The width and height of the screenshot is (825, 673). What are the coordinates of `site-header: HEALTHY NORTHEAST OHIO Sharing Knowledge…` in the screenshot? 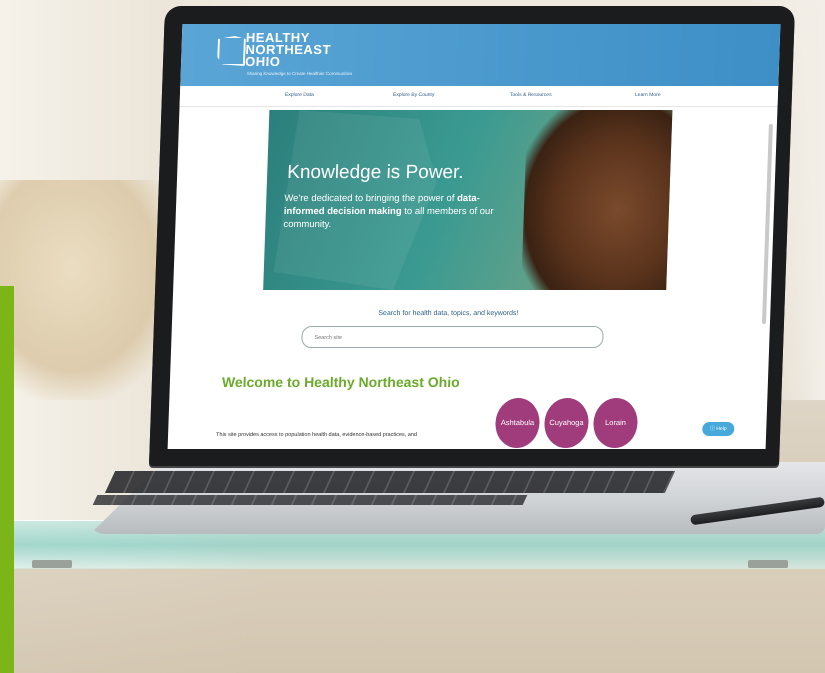 It's located at (480, 55).